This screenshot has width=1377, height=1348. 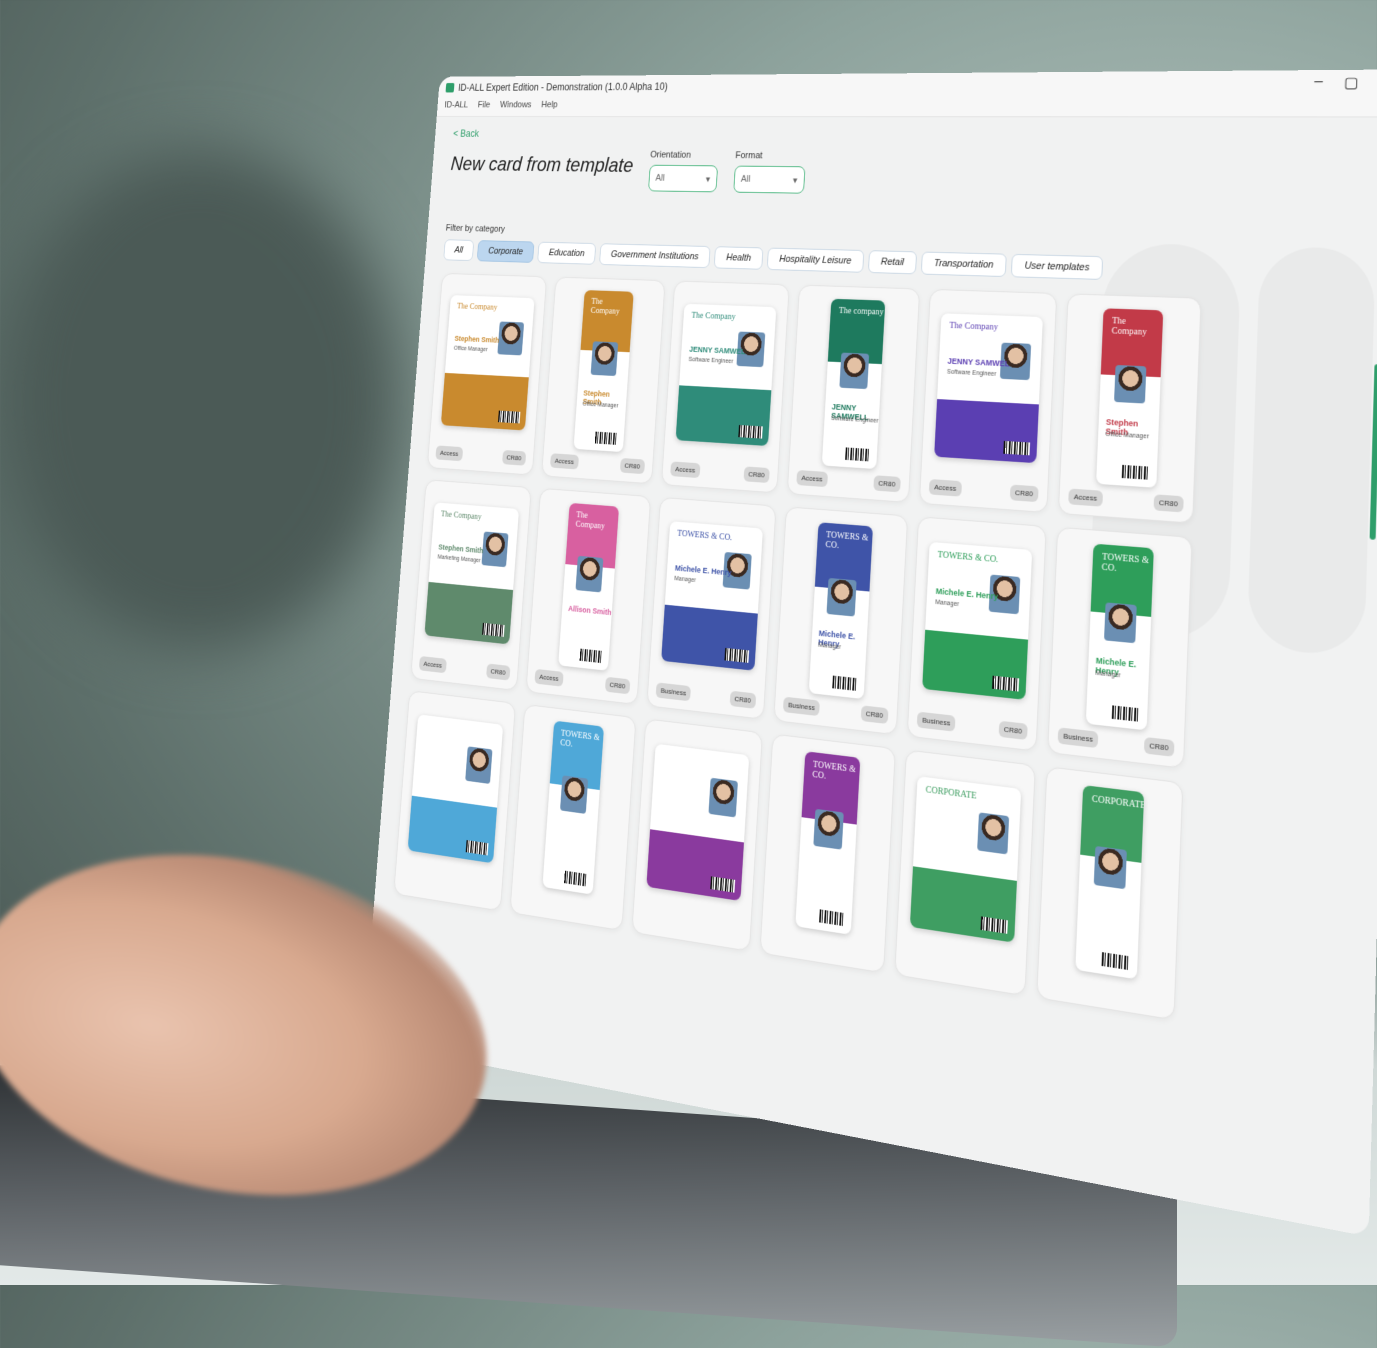 What do you see at coordinates (847, 540) in the screenshot?
I see `card-company: TOWERS & CO.` at bounding box center [847, 540].